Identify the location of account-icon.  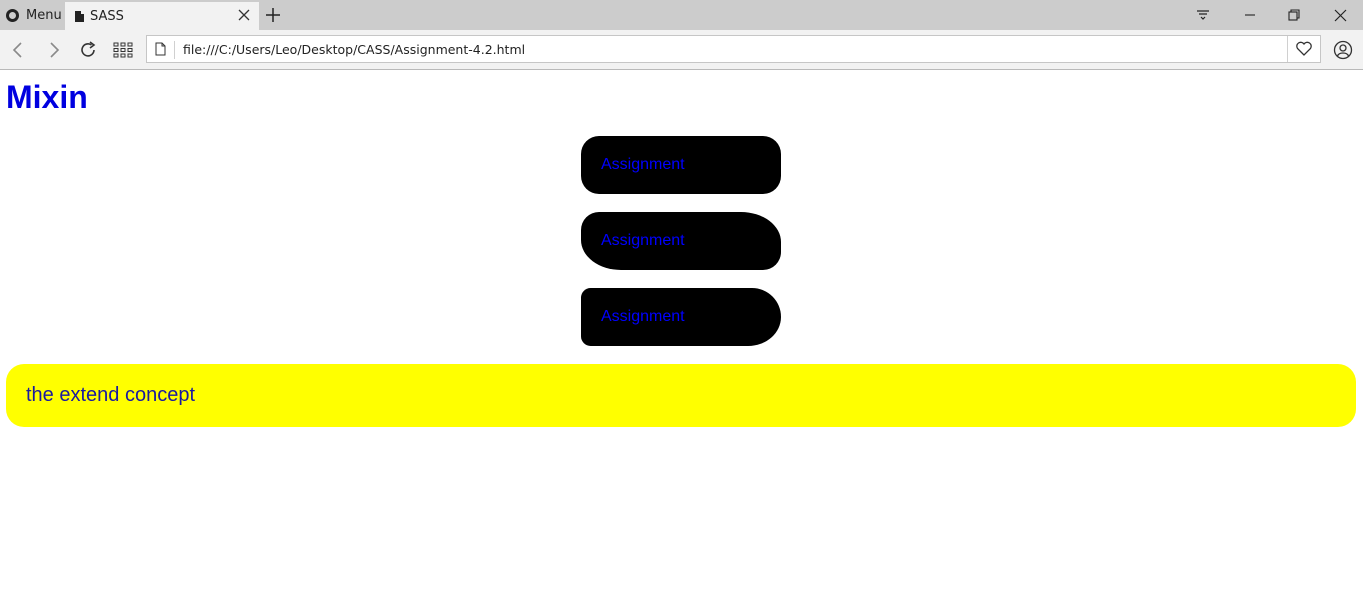
(1343, 50).